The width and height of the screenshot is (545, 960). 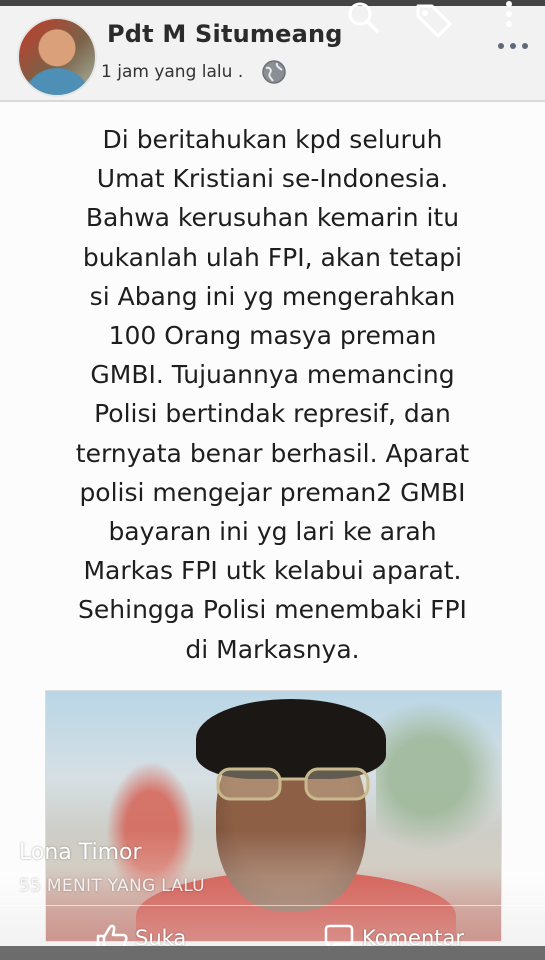 I want to click on post-line: bayaran ini yg lari ke arah, so click(x=272, y=532).